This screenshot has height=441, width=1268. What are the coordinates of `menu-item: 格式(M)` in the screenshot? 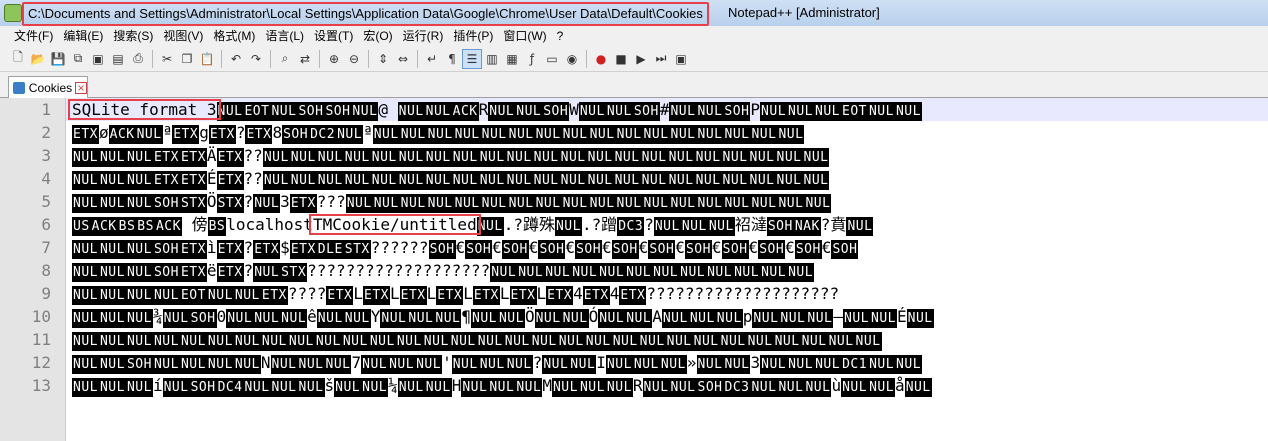 It's located at (234, 36).